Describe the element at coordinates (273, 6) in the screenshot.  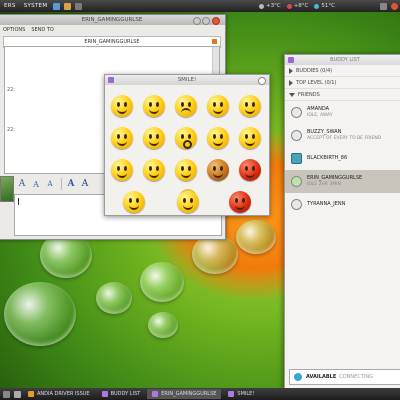
I see `weather-label: +3°C` at that location.